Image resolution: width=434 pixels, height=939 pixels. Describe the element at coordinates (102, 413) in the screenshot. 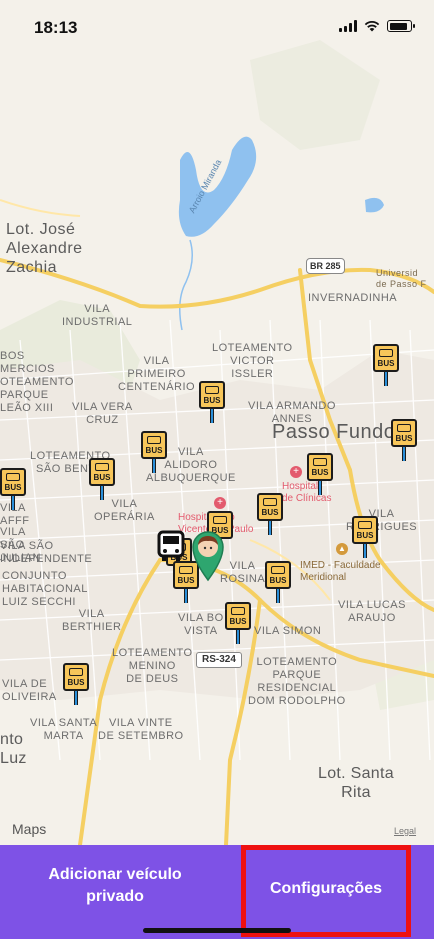

I see `map-label-vila-vera-cruz: VILA VERA CRUZ` at that location.